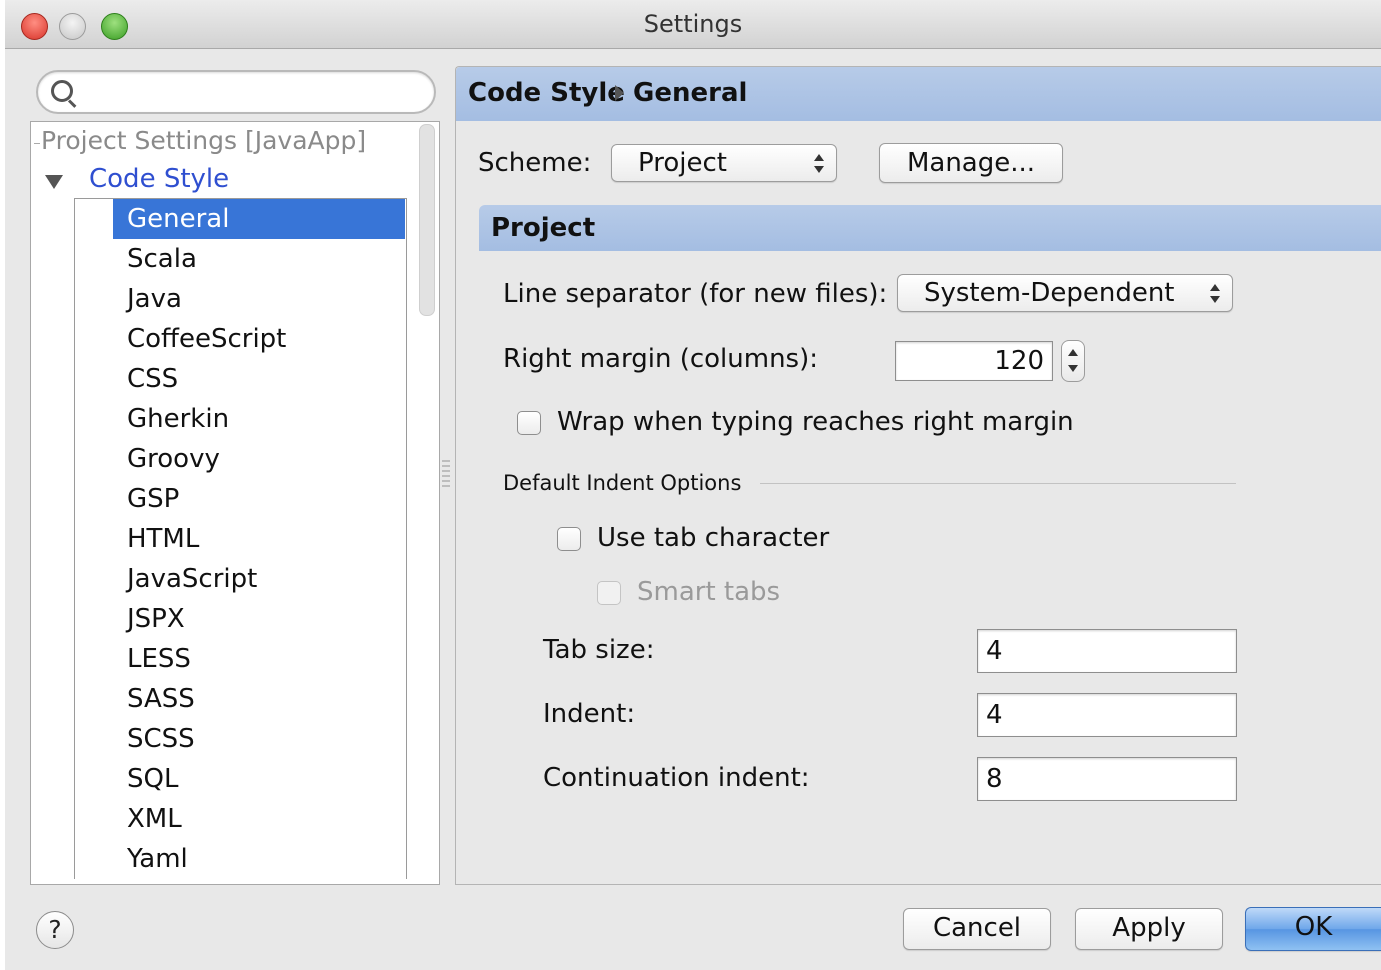  What do you see at coordinates (259, 299) in the screenshot?
I see `tree-item-java: Java` at bounding box center [259, 299].